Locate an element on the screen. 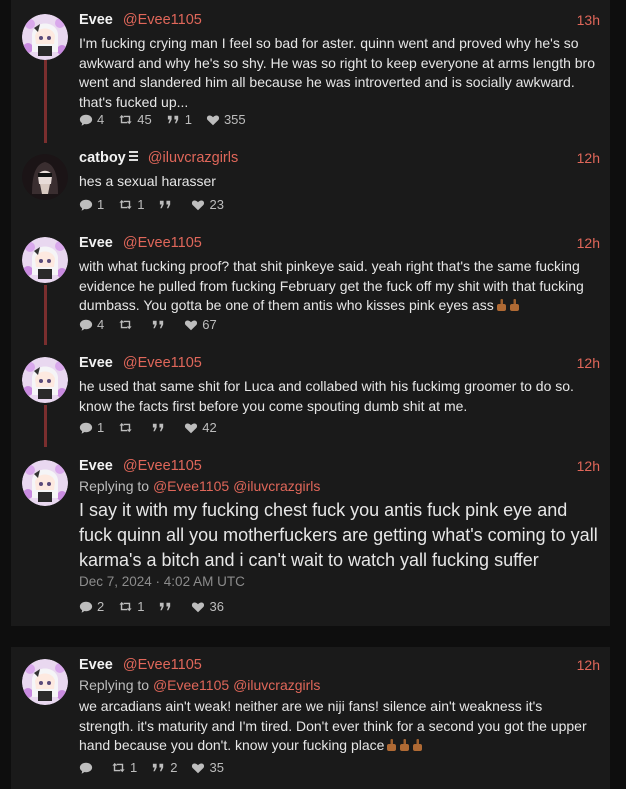 The height and width of the screenshot is (789, 626). like-stat: 355 is located at coordinates (226, 119).